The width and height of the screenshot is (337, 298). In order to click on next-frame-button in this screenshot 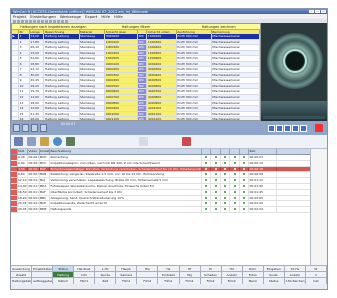, I will do `click(295, 128)`.